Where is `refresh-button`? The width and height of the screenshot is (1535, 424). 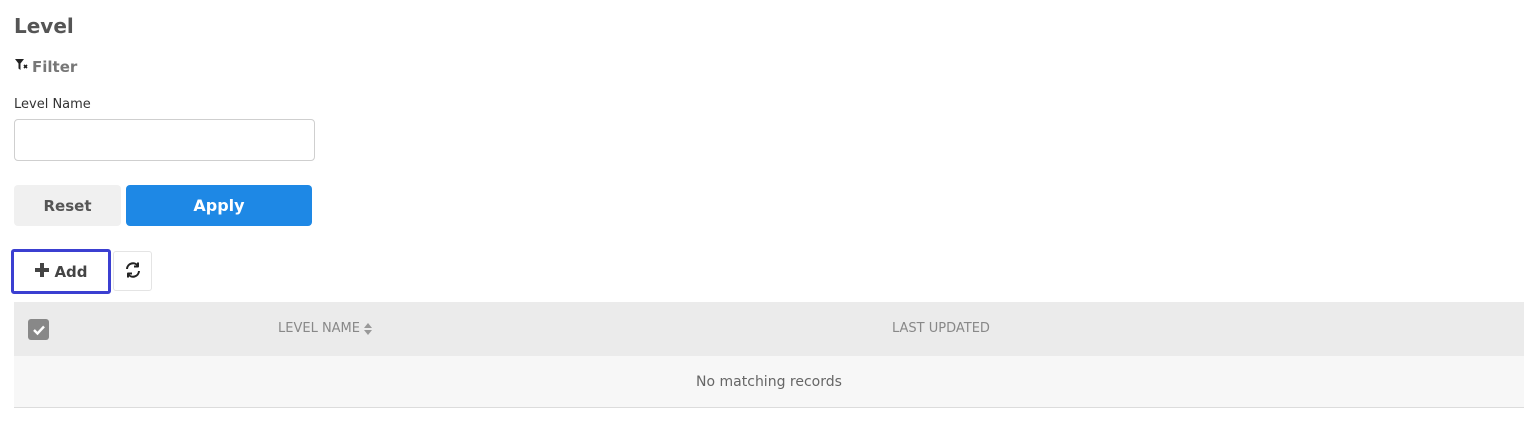 refresh-button is located at coordinates (132, 271).